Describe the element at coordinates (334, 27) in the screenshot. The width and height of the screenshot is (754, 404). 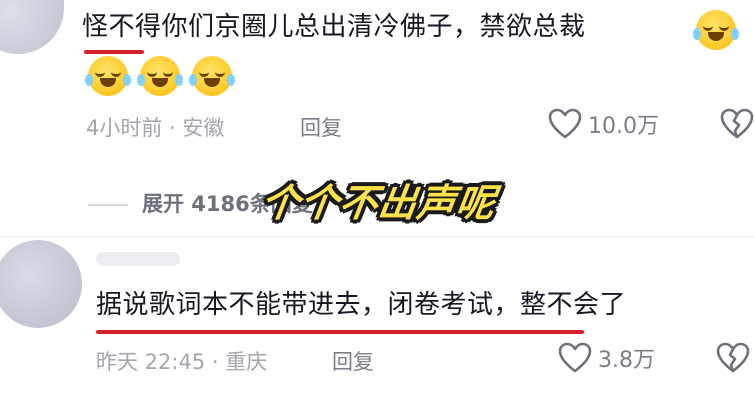
I see `comment-text: 怪不得你们京圈儿总出清冷佛子，禁欲总裁` at that location.